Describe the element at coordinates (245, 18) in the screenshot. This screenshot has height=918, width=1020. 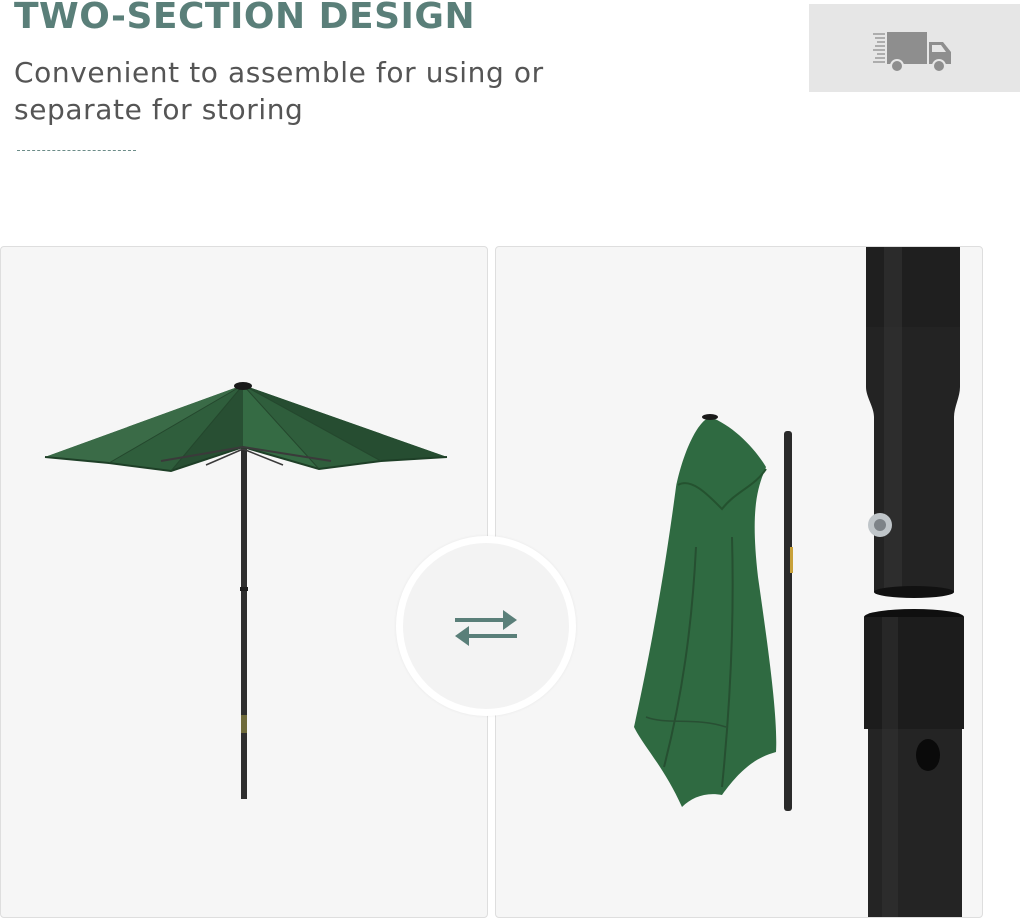
I see `section-title: TWO-SECTION DESIGN` at that location.